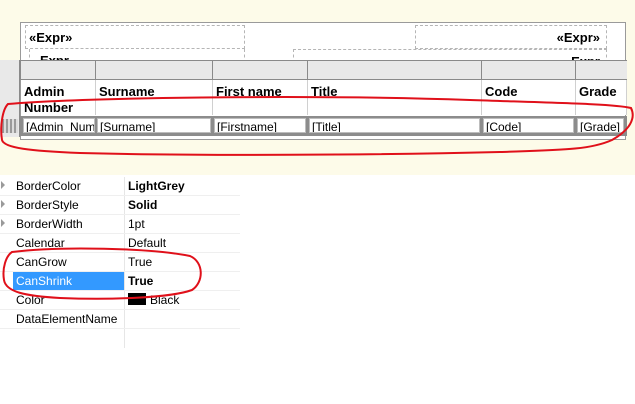 This screenshot has height=404, width=635. I want to click on property-row-color: Color Black, so click(120, 300).